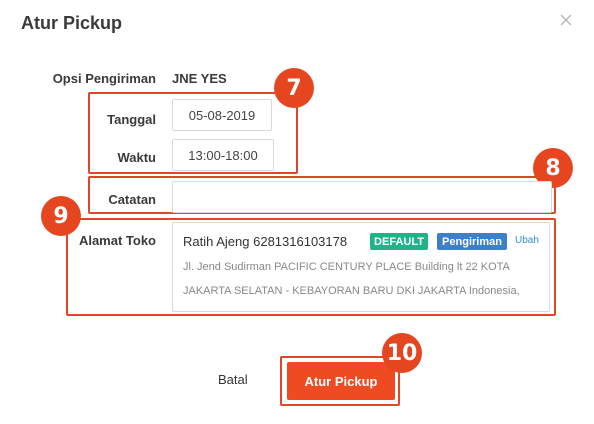  What do you see at coordinates (265, 241) in the screenshot?
I see `address-name-phone: Ratih Ajeng 6281316103178` at bounding box center [265, 241].